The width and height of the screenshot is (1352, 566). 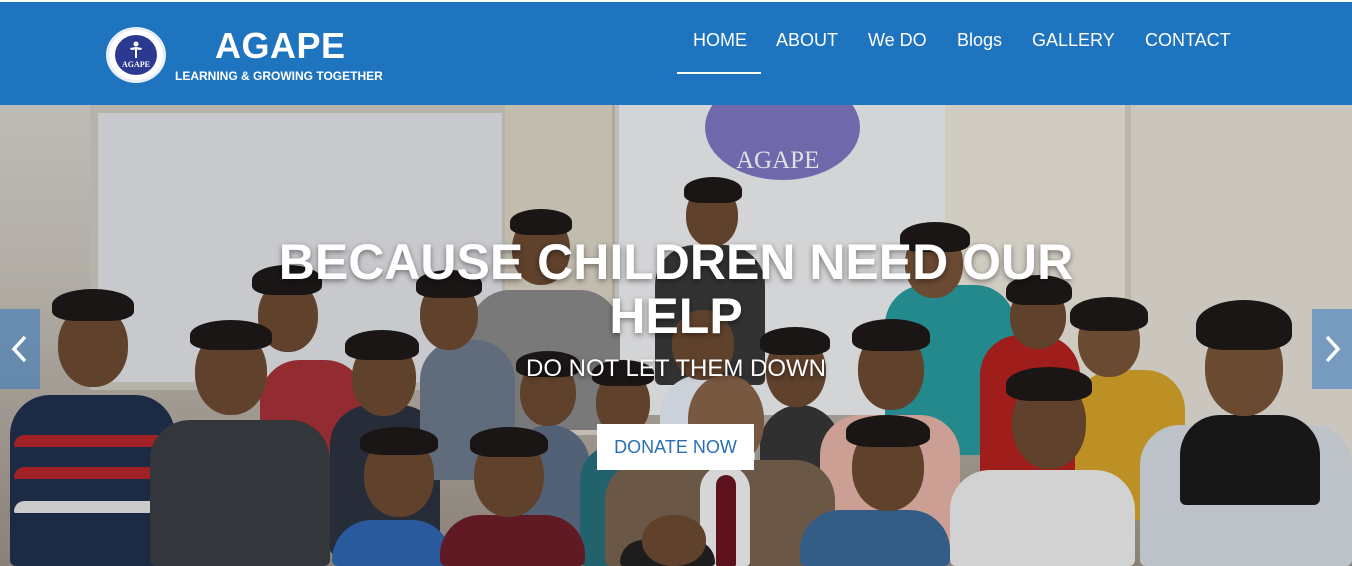 What do you see at coordinates (676, 289) in the screenshot?
I see `hero-title: BECAUSE CHILDREN NEED OUR HELP` at bounding box center [676, 289].